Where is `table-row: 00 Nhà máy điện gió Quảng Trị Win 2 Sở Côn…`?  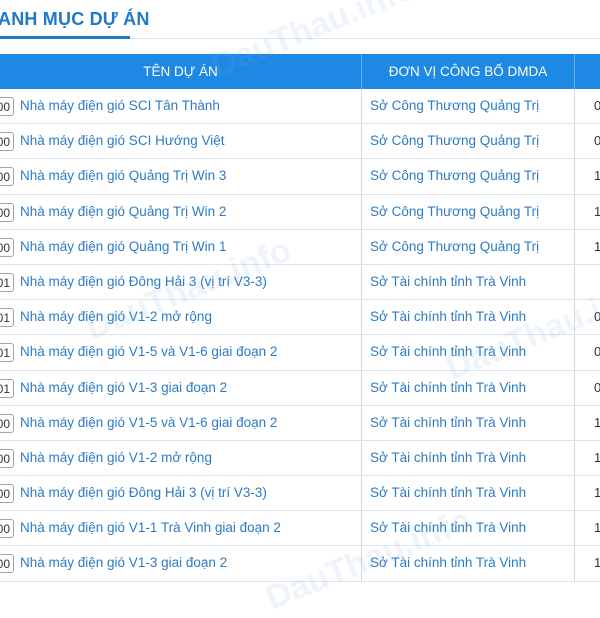 table-row: 00 Nhà máy điện gió Quảng Trị Win 2 Sở Côn… is located at coordinates (300, 212).